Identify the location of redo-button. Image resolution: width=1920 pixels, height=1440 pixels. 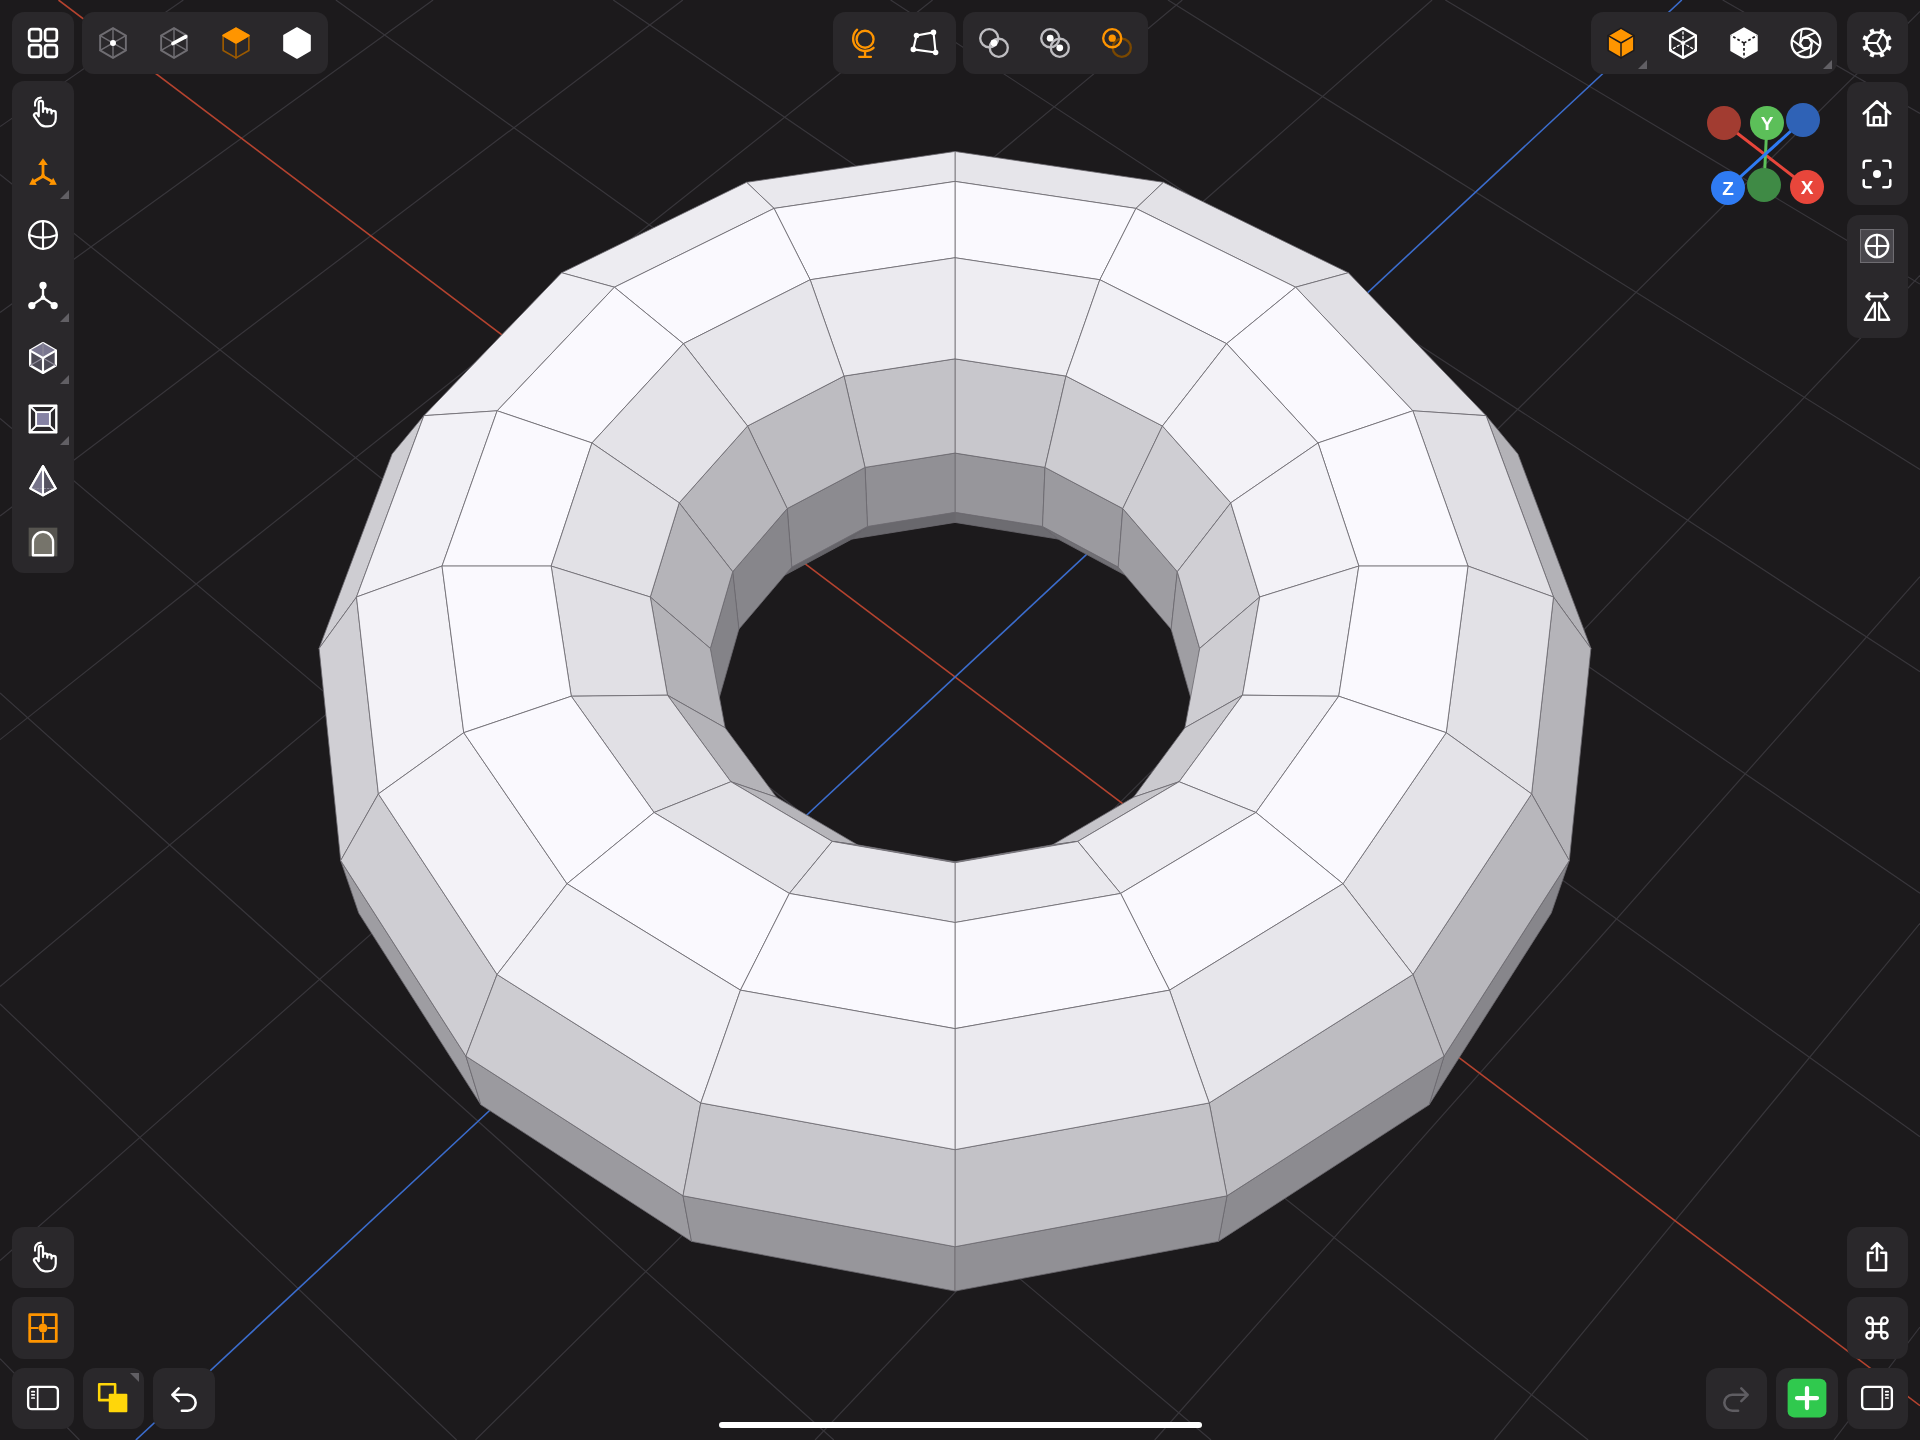
(1736, 1398).